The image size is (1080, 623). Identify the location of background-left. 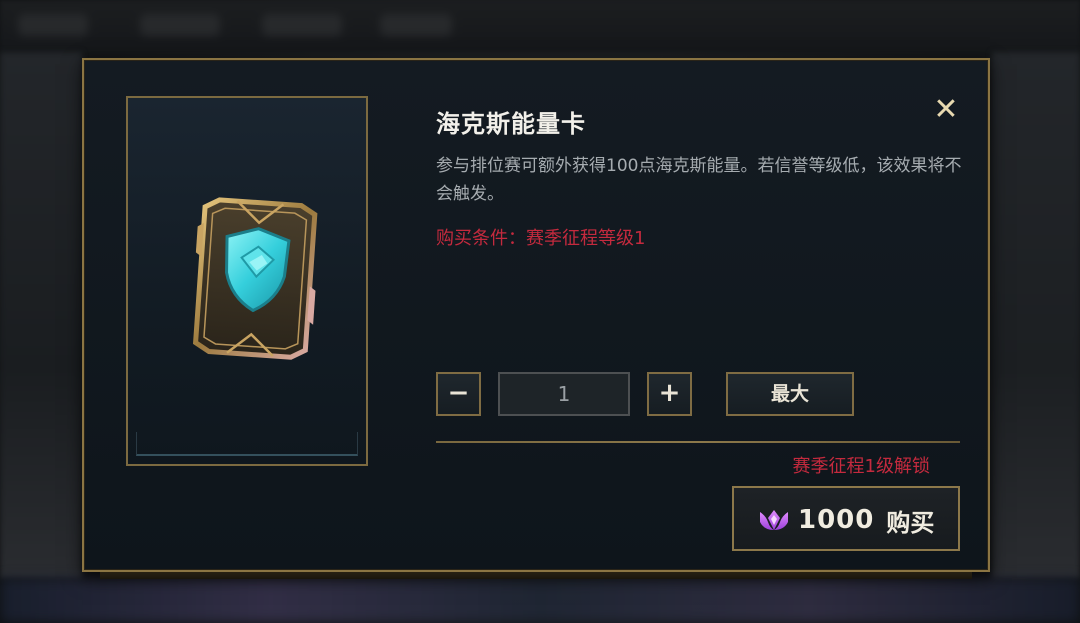
(41, 315).